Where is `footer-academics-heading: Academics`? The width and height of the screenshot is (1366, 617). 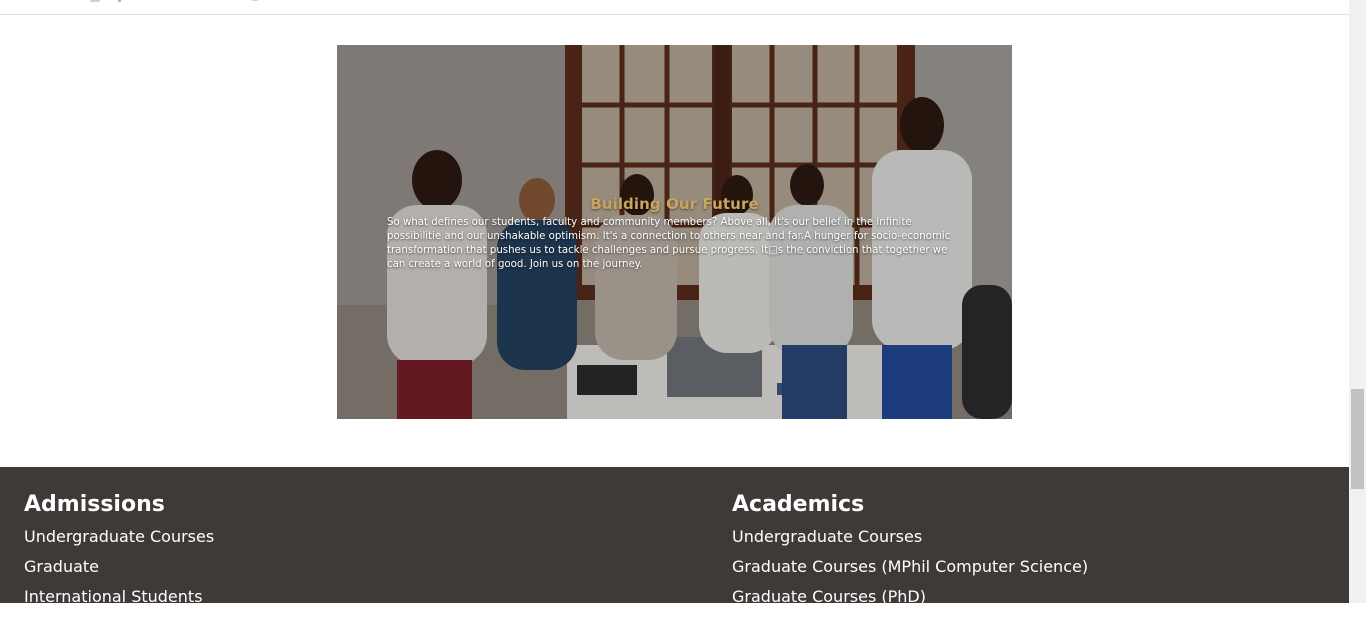 footer-academics-heading: Academics is located at coordinates (798, 504).